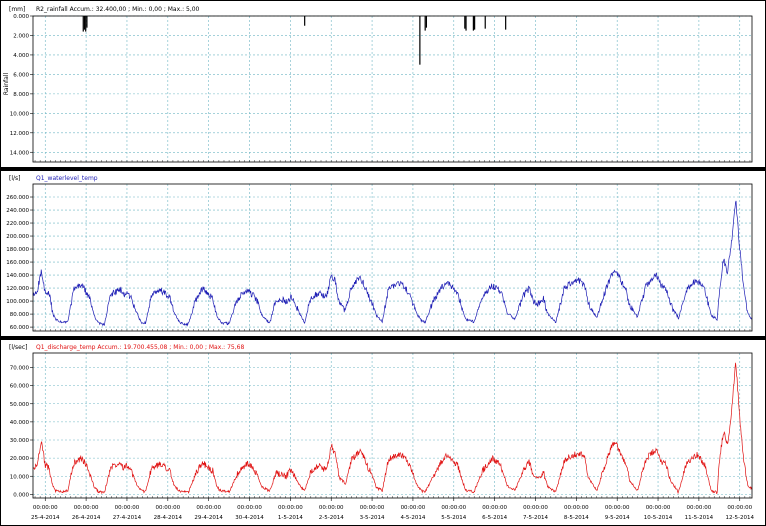  Describe the element at coordinates (412, 518) in the screenshot. I see `x-tick-date-label: 4-5-2014` at that location.